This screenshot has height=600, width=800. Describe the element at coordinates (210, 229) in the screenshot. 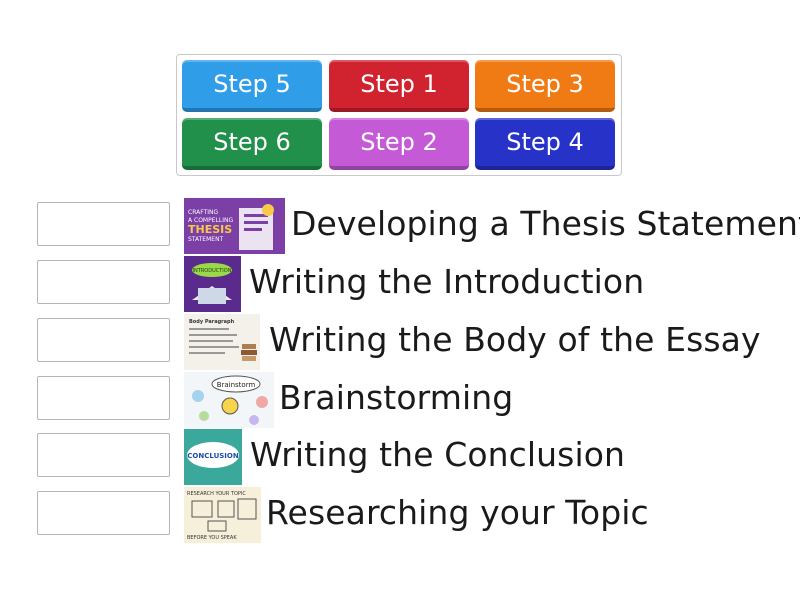

I see `thesis-image-text: THESIS` at that location.